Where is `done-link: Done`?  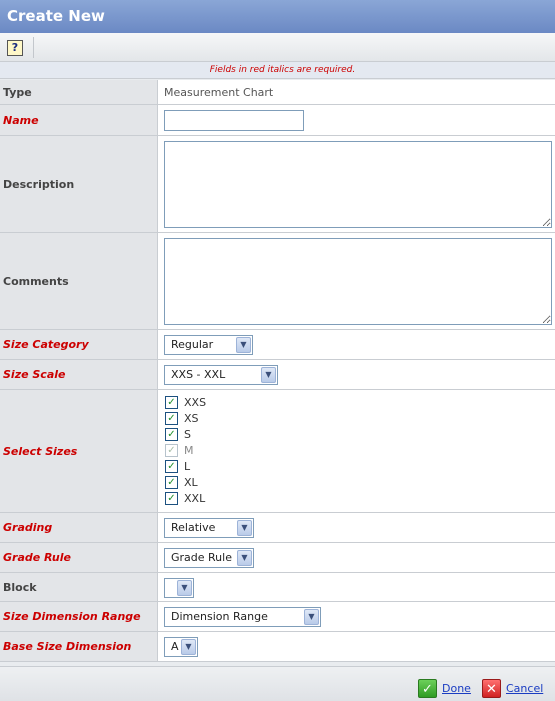
done-link: Done is located at coordinates (456, 688).